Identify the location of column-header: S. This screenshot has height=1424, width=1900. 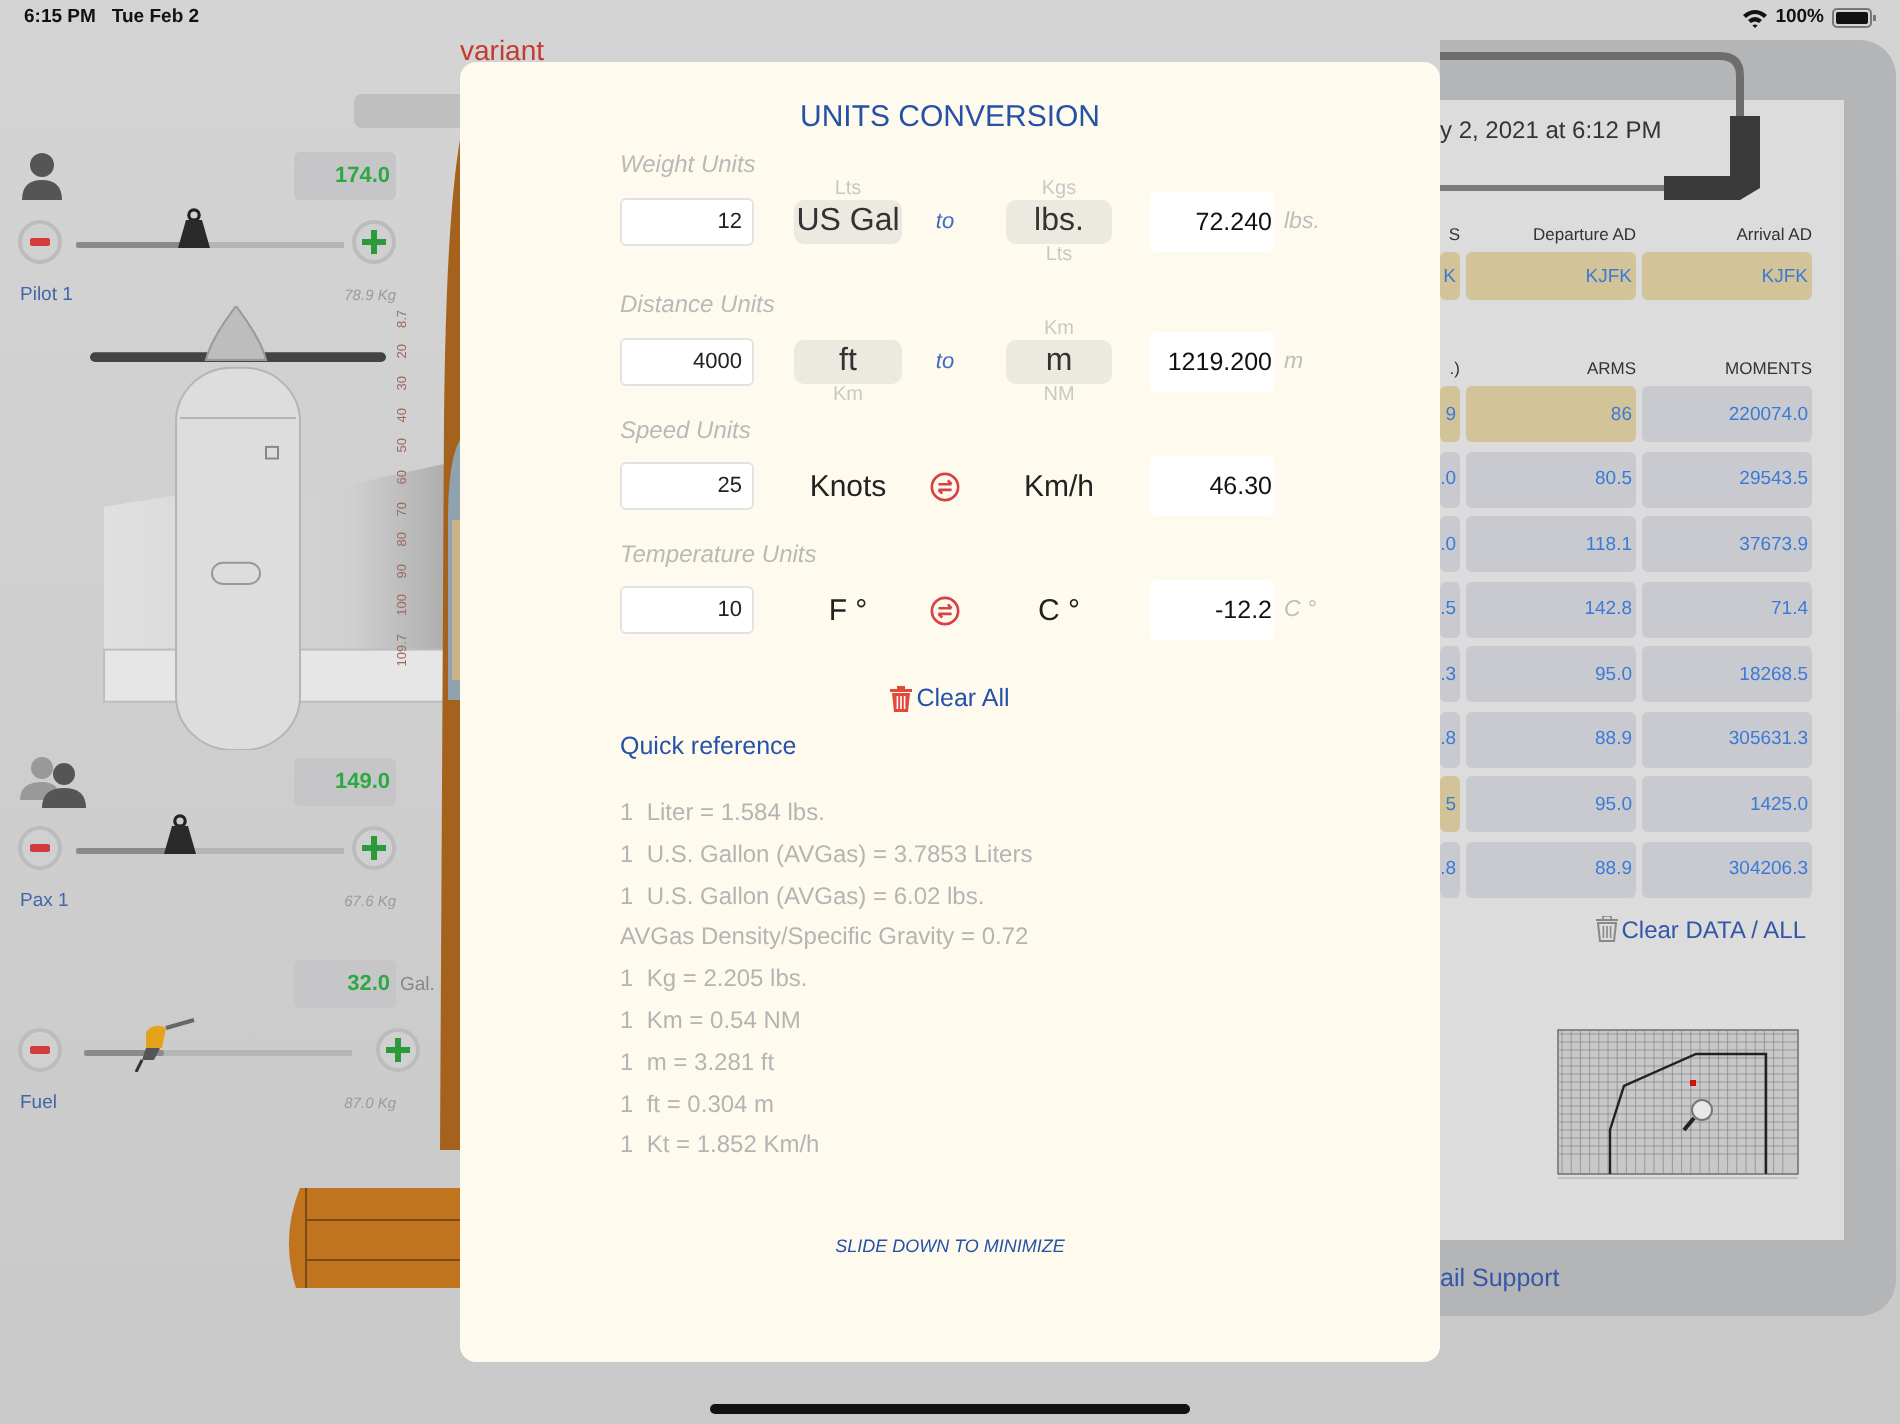
(1453, 234).